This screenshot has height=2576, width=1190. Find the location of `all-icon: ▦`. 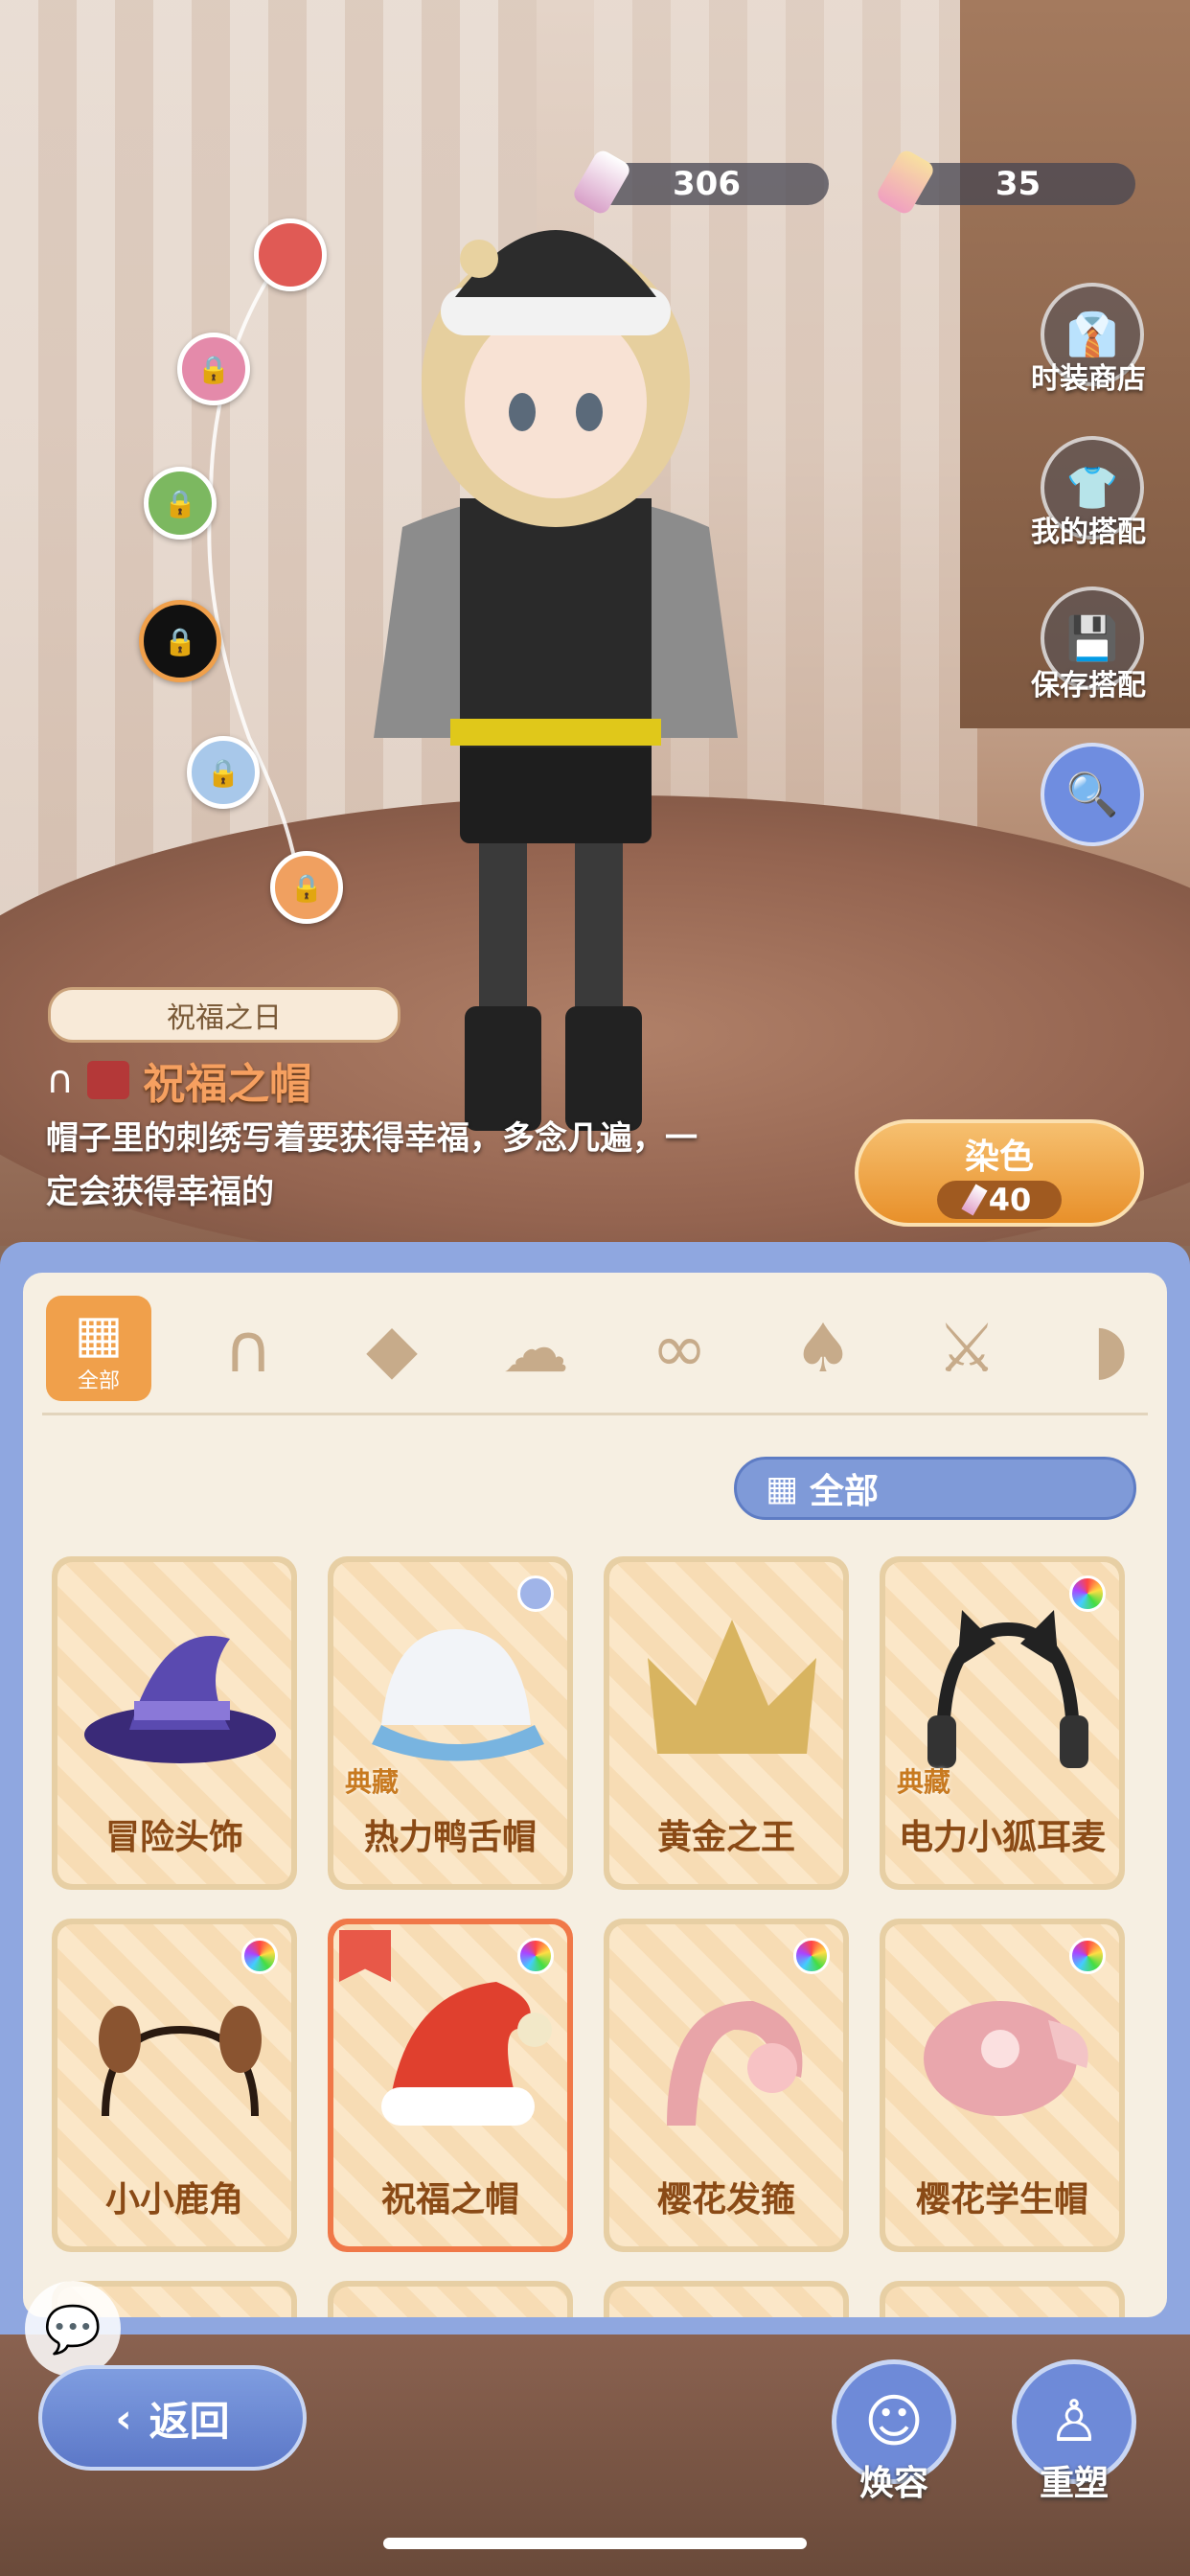

all-icon: ▦ is located at coordinates (99, 1333).